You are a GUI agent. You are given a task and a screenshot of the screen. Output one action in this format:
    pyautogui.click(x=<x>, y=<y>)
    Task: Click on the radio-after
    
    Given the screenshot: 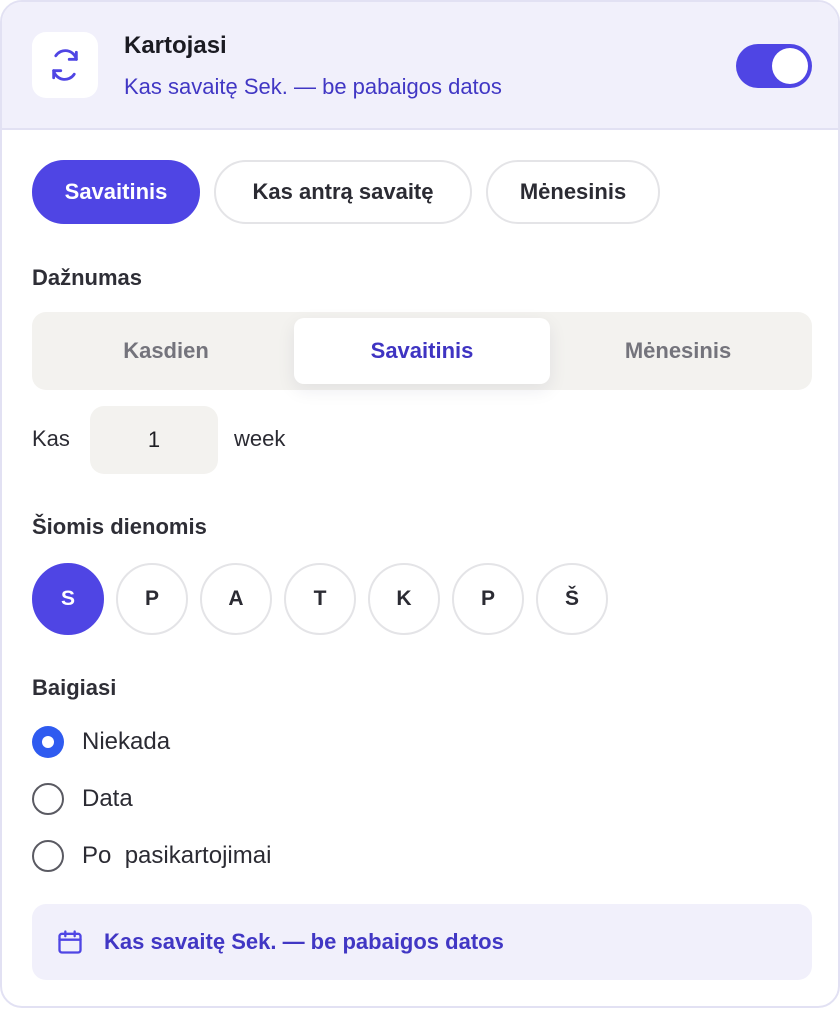 What is the action you would take?
    pyautogui.click(x=48, y=856)
    